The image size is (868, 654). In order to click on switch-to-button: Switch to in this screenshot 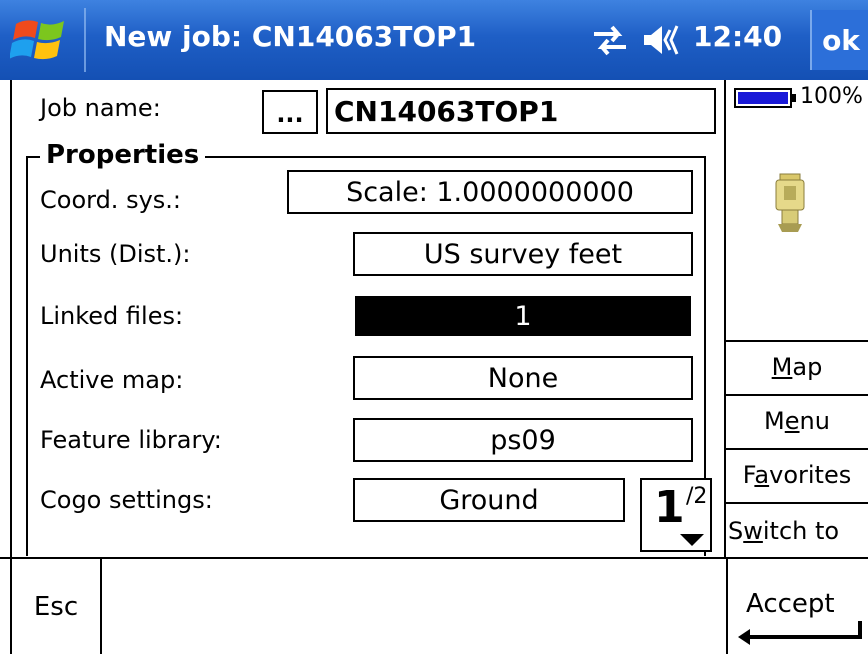, I will do `click(797, 530)`.